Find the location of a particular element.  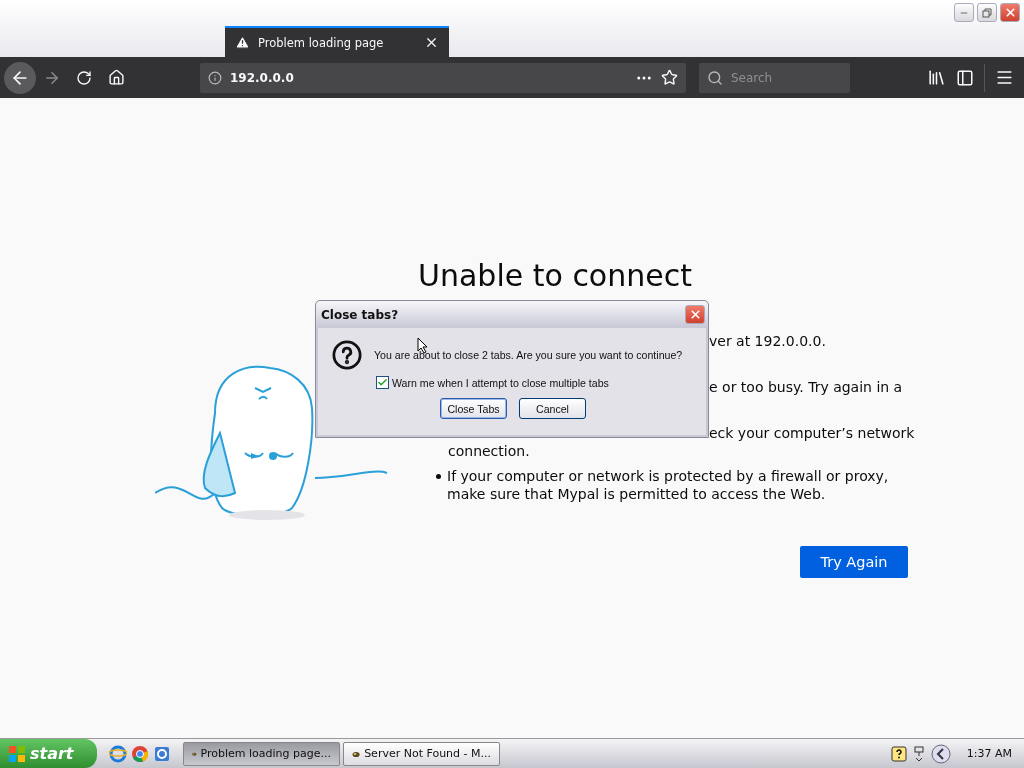

network-icon is located at coordinates (918, 753).